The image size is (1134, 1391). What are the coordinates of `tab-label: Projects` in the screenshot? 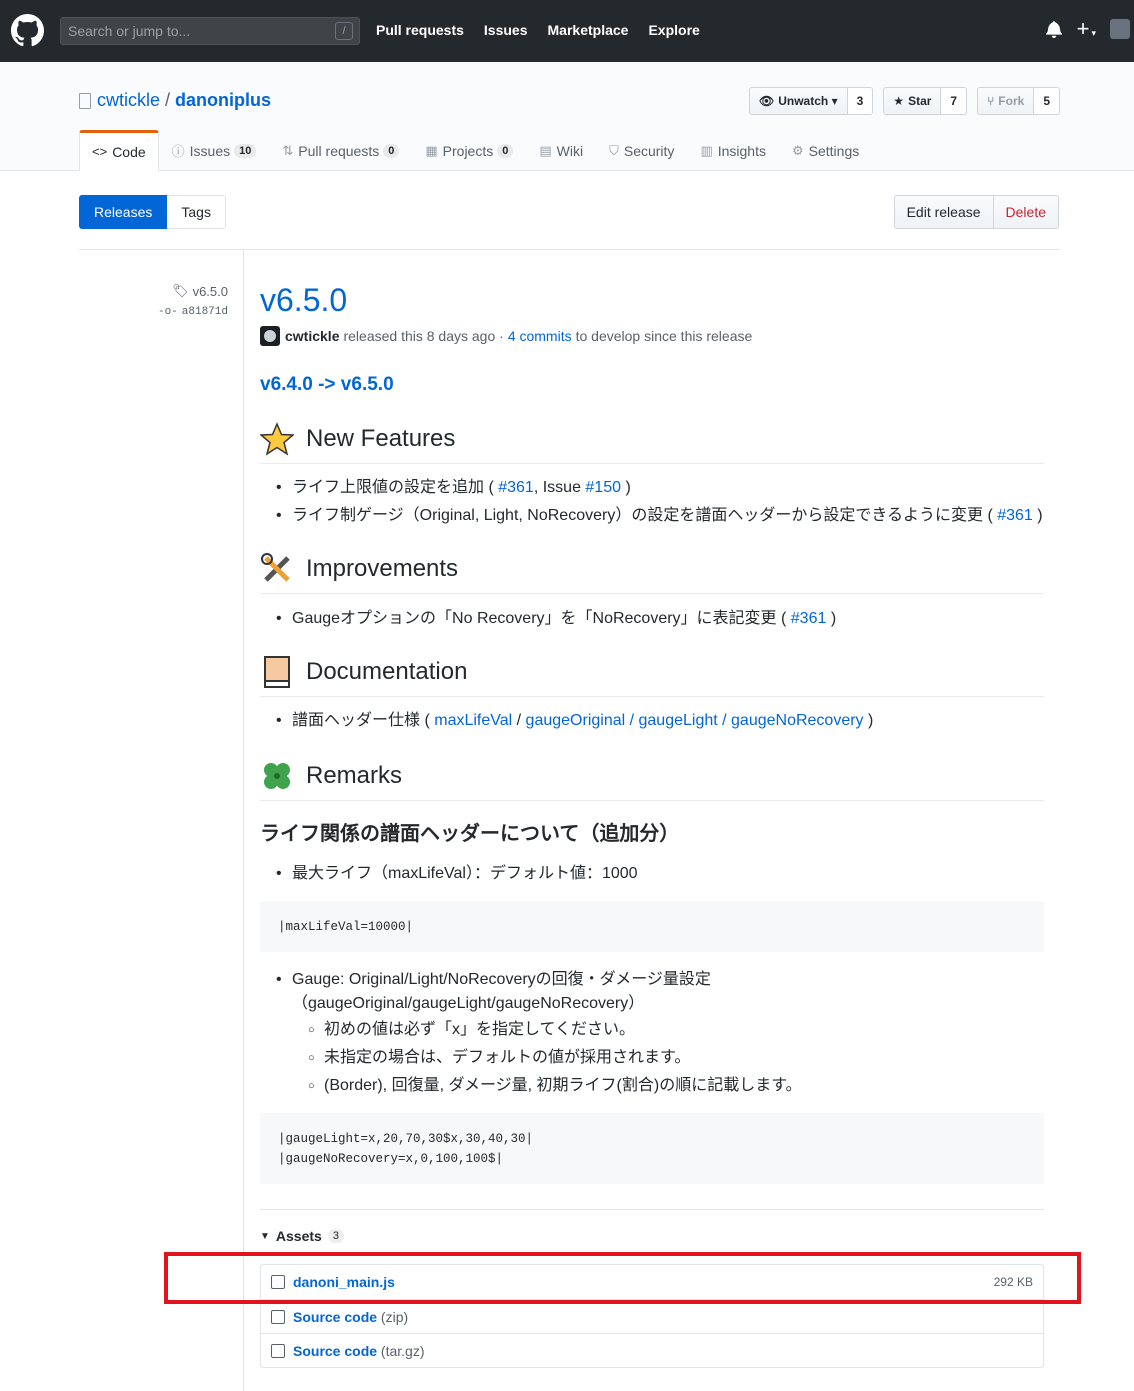 It's located at (468, 150).